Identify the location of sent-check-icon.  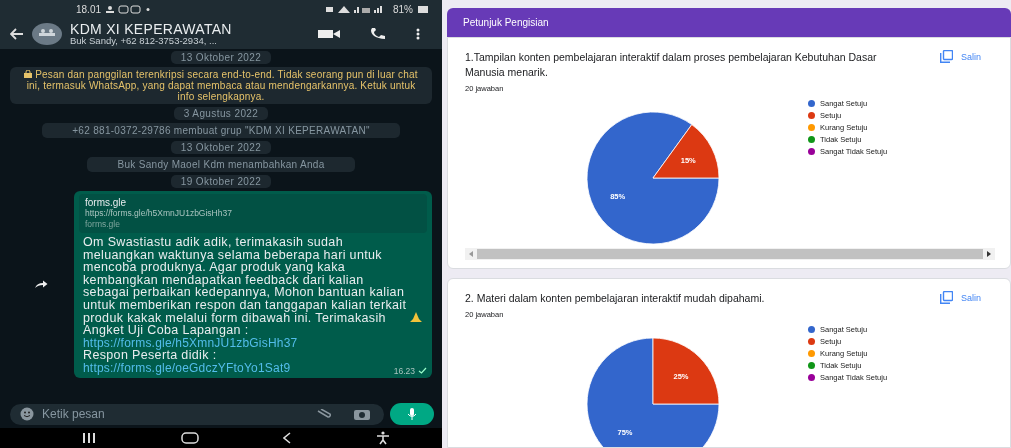
(422, 371).